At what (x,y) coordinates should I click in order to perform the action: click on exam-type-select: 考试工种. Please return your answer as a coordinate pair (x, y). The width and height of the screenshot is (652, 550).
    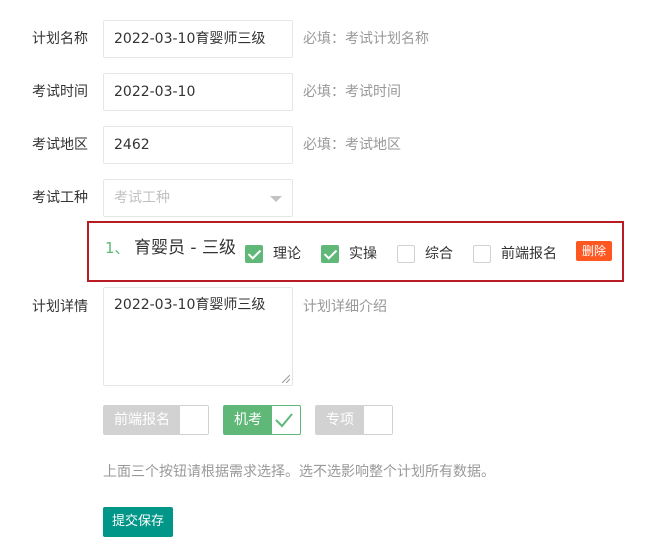
    Looking at the image, I should click on (198, 198).